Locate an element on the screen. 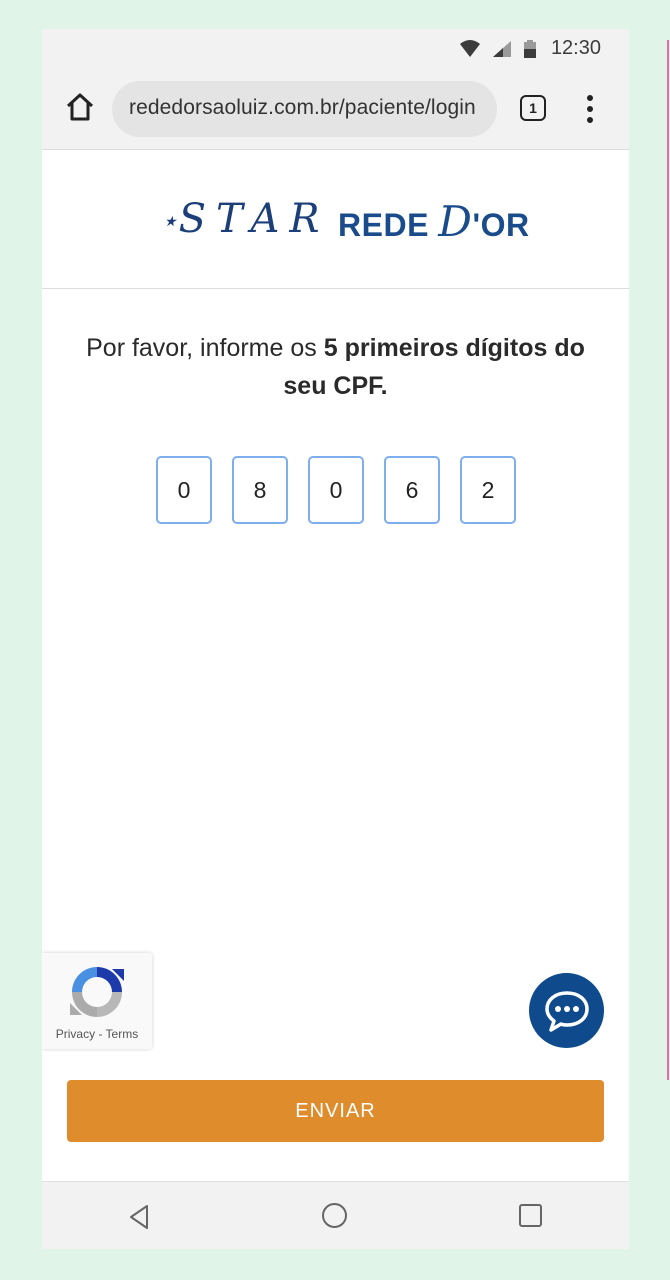 The height and width of the screenshot is (1280, 670). android-nav-bar is located at coordinates (335, 1215).